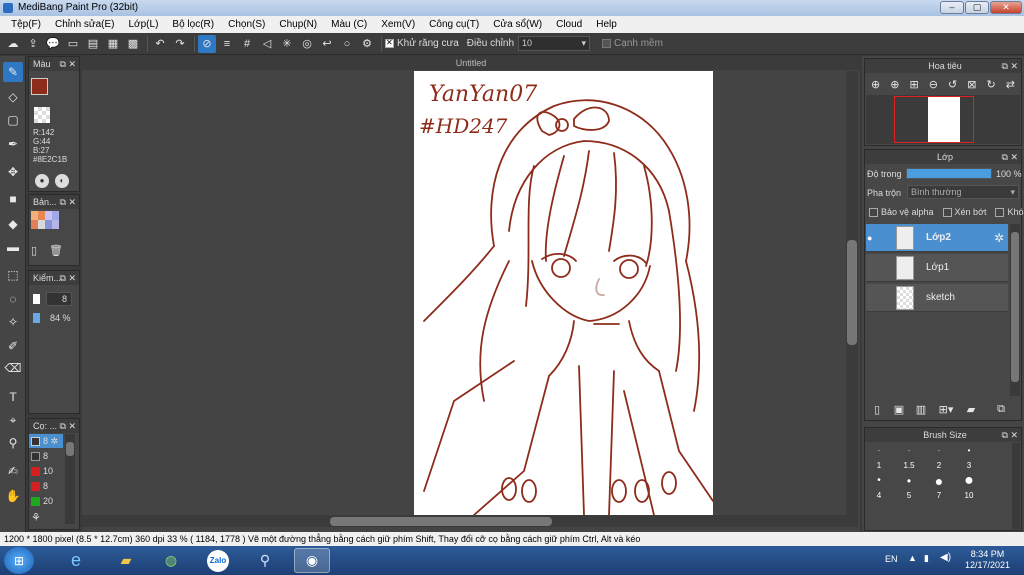 The height and width of the screenshot is (575, 1024). Describe the element at coordinates (877, 409) in the screenshot. I see `new-layer-icon: ▯` at that location.